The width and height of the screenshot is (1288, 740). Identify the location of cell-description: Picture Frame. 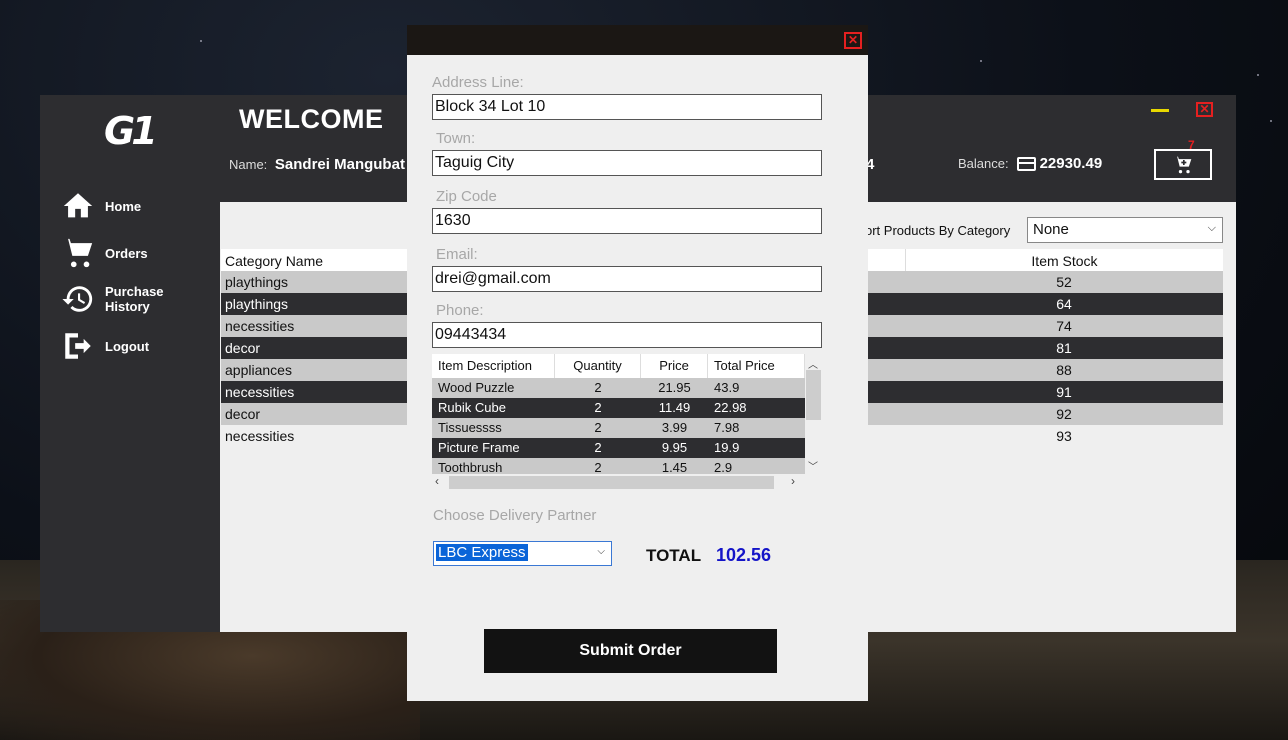
(479, 447).